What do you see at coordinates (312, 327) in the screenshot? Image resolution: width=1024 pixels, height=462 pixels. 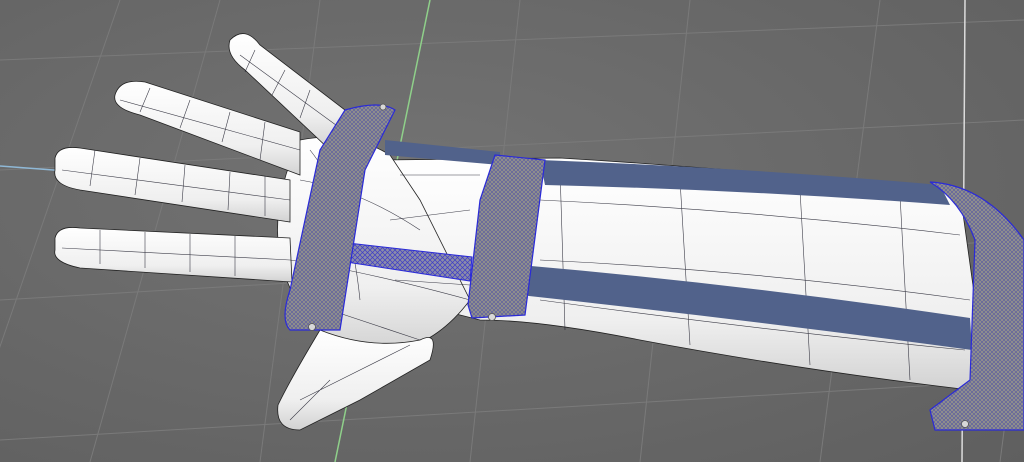 I see `screw-hand-strap-bottom` at bounding box center [312, 327].